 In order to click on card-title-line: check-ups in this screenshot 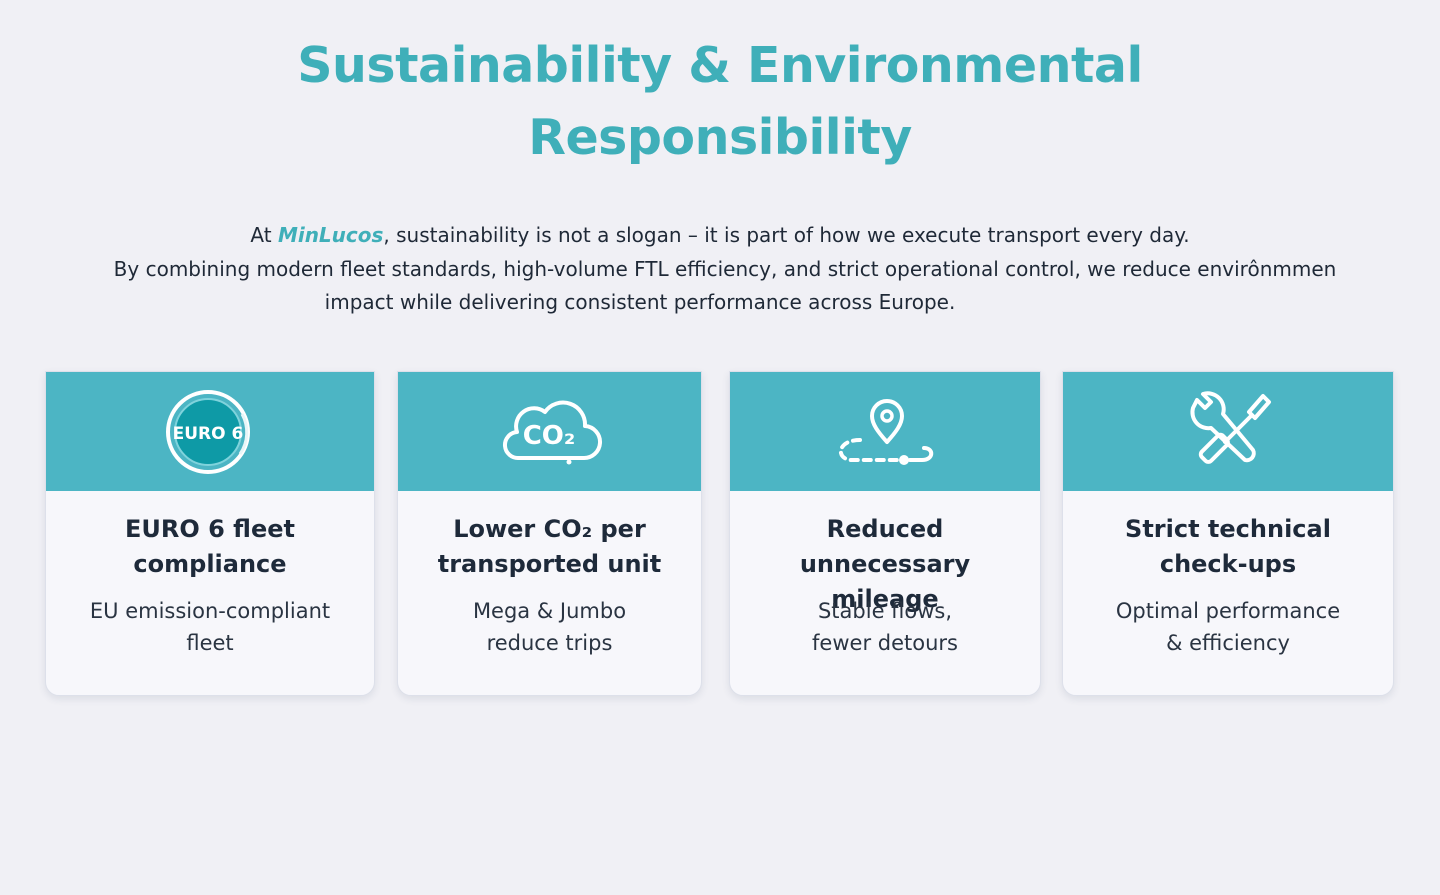, I will do `click(1228, 564)`.